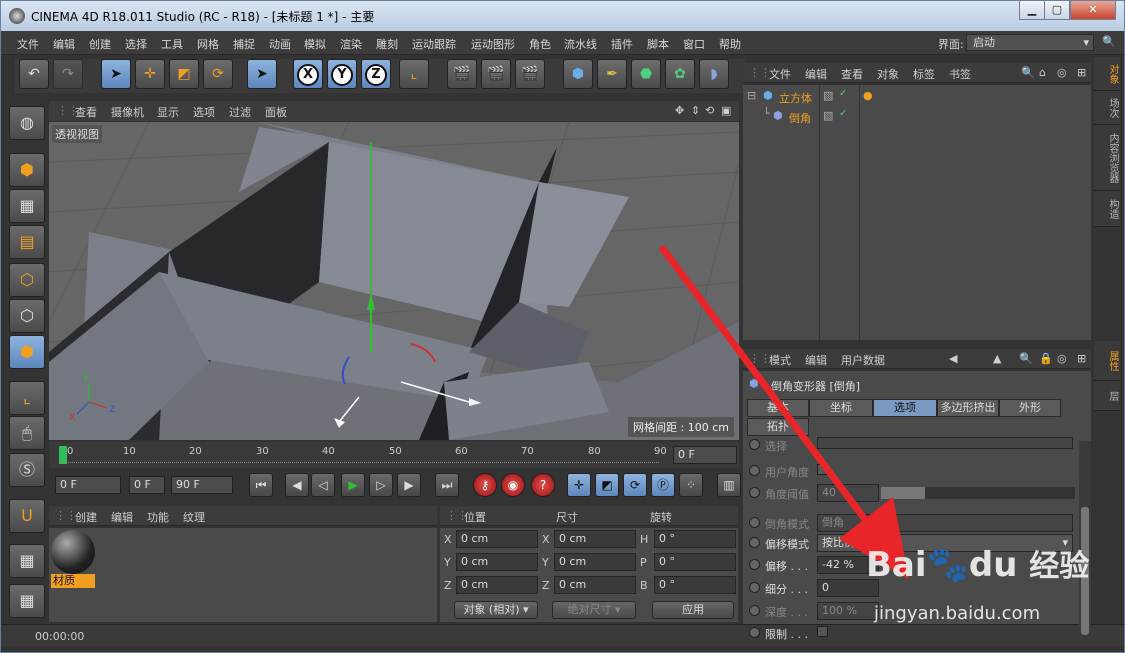 The width and height of the screenshot is (1125, 653). What do you see at coordinates (1059, 566) in the screenshot?
I see `watermark-slogan: 经验` at bounding box center [1059, 566].